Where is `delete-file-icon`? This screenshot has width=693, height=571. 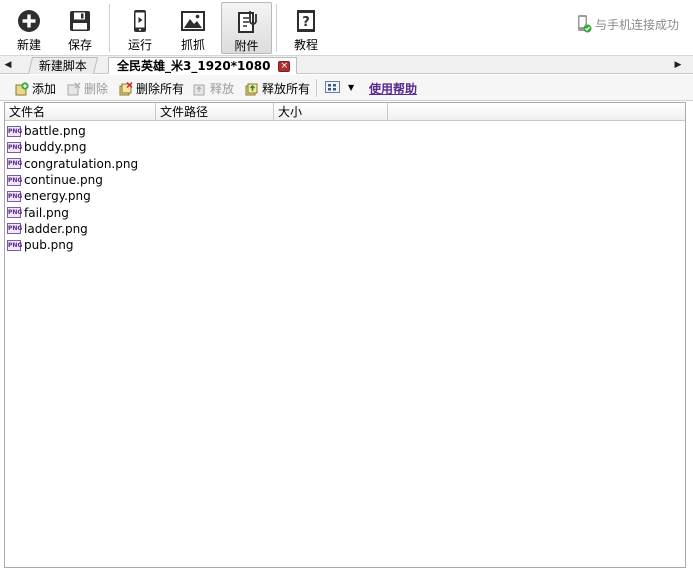 delete-file-icon is located at coordinates (74, 89).